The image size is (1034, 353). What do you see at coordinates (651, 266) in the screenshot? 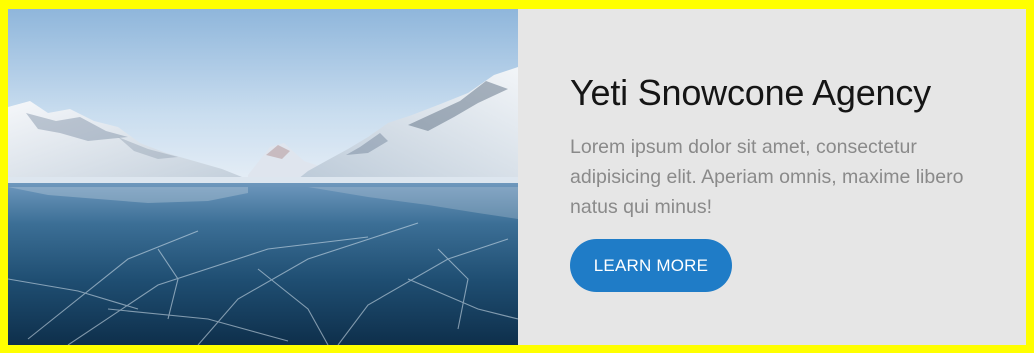
I see `learn-more-button: LEARN MORE` at bounding box center [651, 266].